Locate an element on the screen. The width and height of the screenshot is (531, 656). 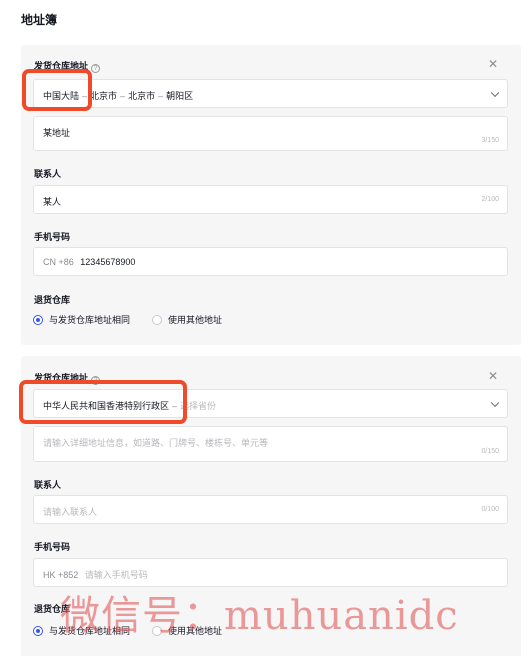
return-option-other: 使用其他地址 is located at coordinates (187, 319).